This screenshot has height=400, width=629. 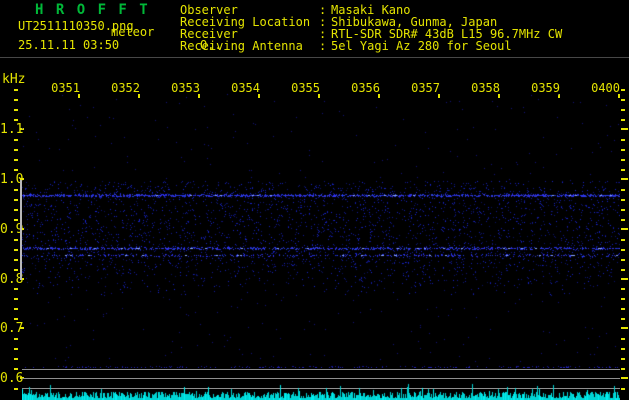 What do you see at coordinates (12, 179) in the screenshot?
I see `freq-tick-label: 1.0` at bounding box center [12, 179].